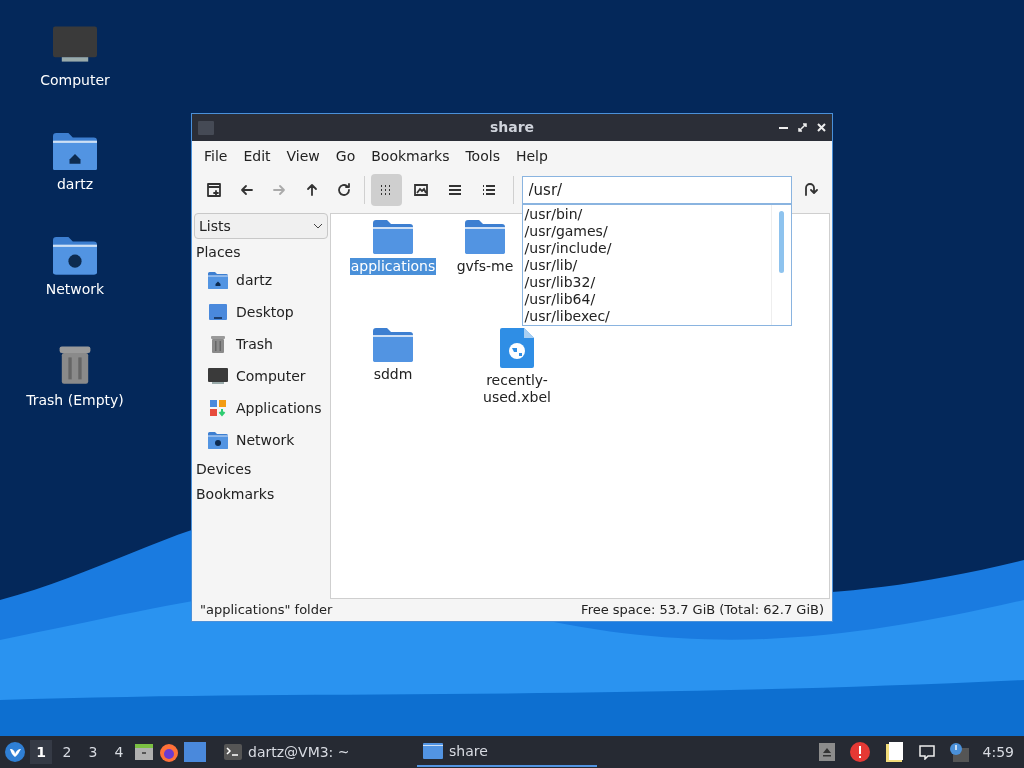 The width and height of the screenshot is (1024, 768). Describe the element at coordinates (647, 214) in the screenshot. I see `completion-item: /usr/bin/` at that location.